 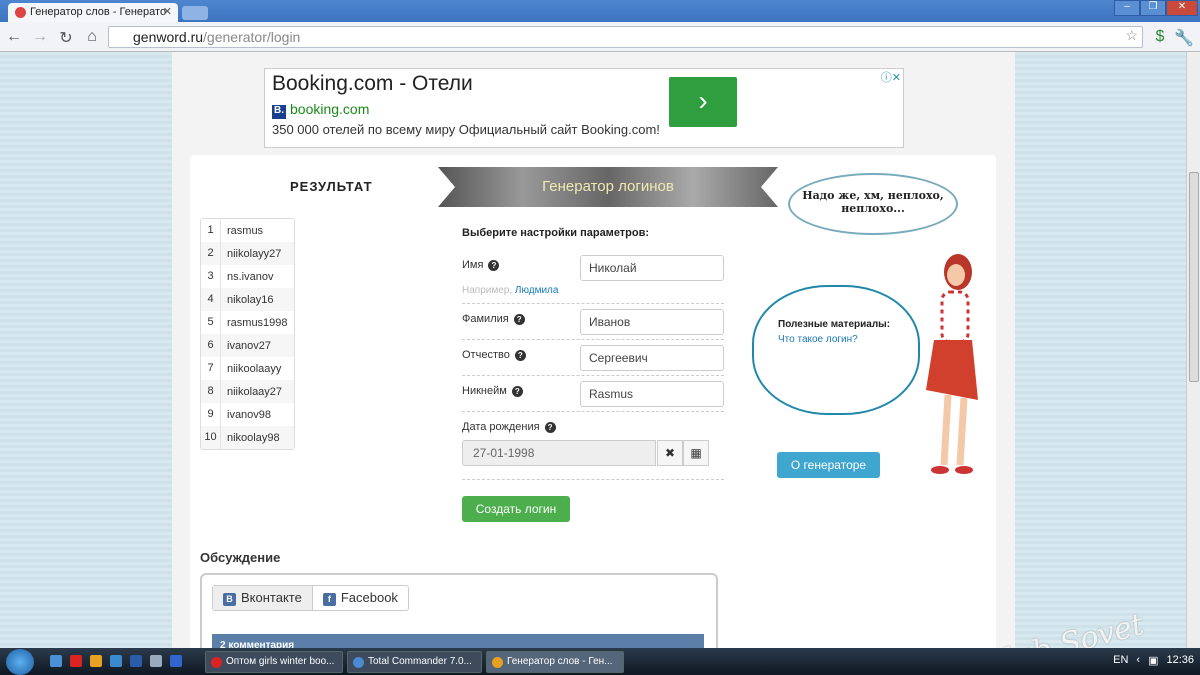 What do you see at coordinates (247, 253) in the screenshot?
I see `result-row: 2 niikolayy27` at bounding box center [247, 253].